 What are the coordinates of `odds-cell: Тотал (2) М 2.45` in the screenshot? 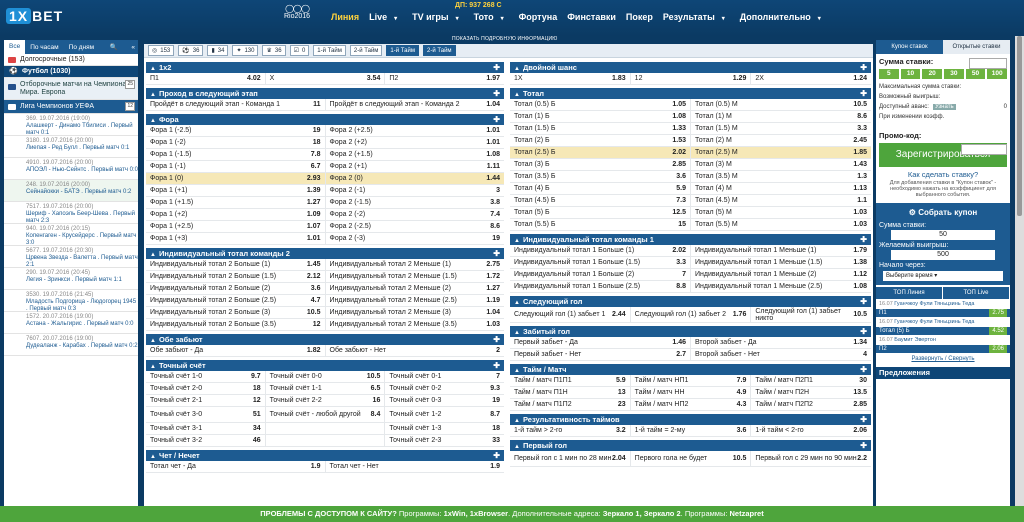 It's located at (781, 140).